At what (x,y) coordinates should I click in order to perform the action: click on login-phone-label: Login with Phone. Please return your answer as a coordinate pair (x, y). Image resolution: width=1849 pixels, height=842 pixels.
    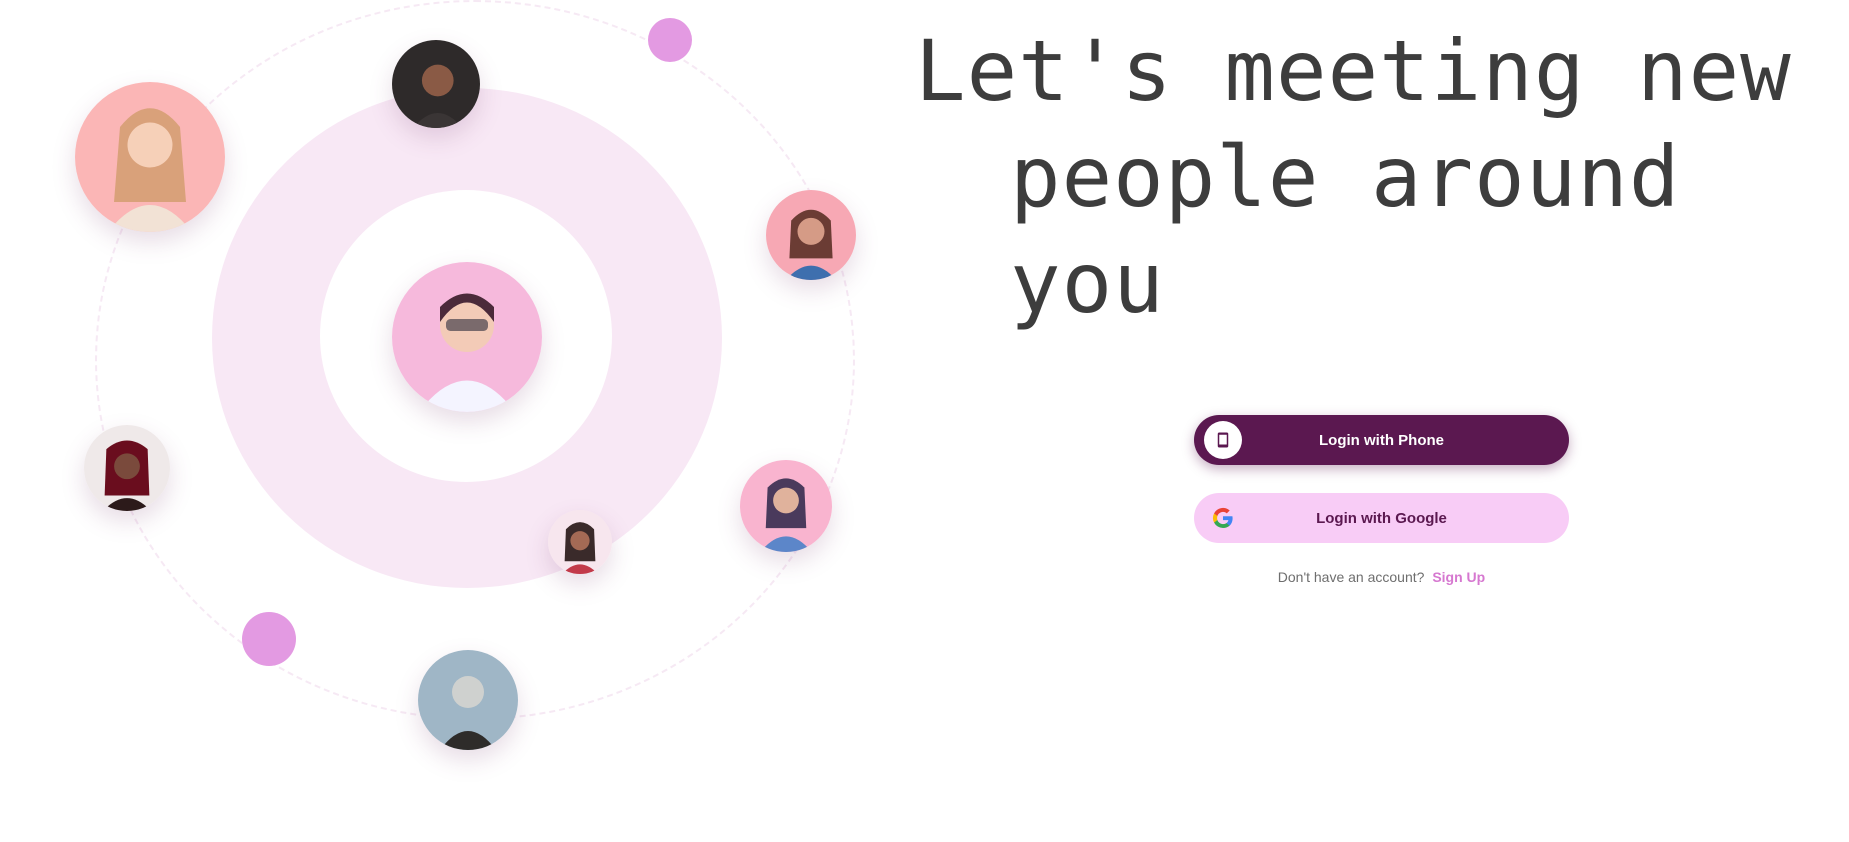
    Looking at the image, I should click on (1381, 440).